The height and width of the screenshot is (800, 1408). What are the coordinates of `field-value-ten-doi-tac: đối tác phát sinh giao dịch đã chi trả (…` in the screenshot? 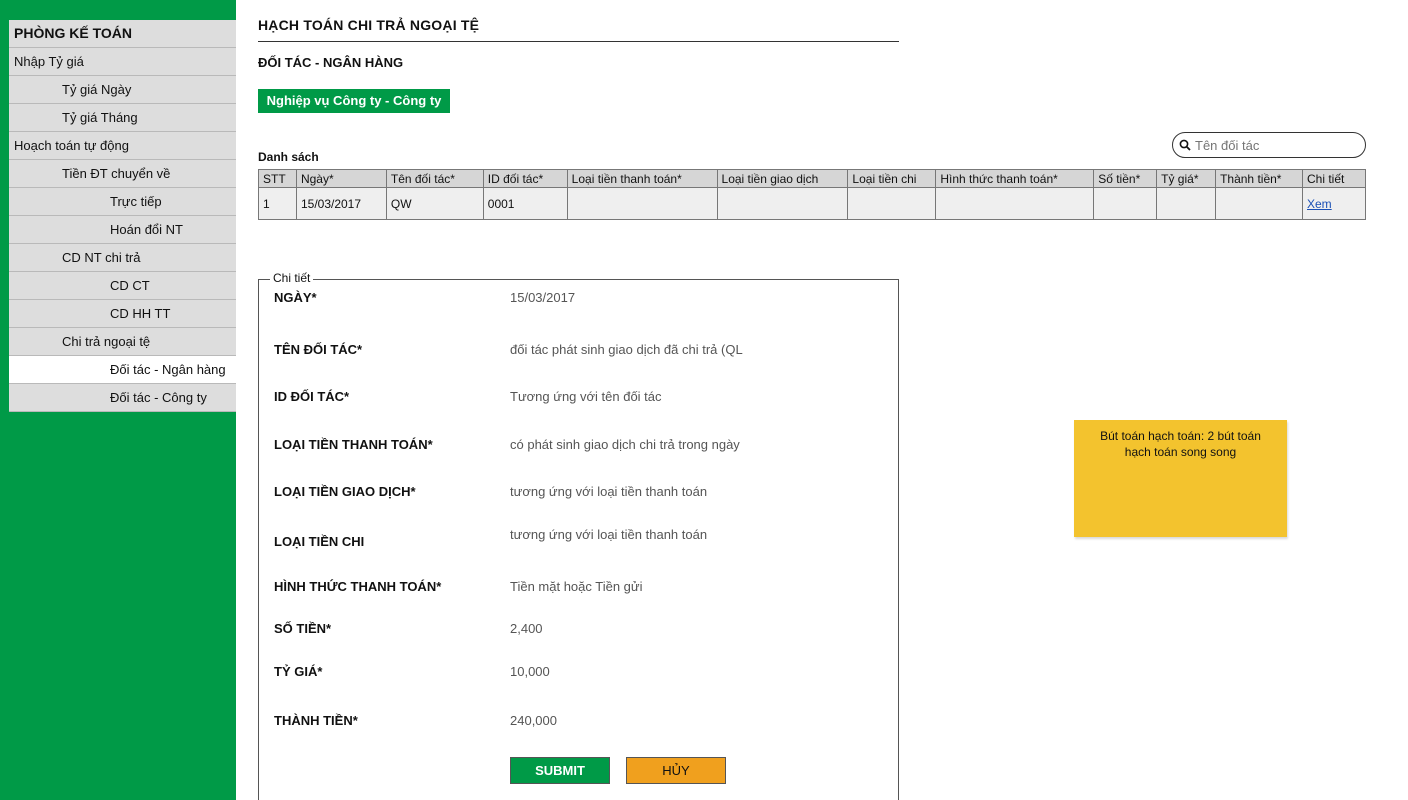 It's located at (626, 349).